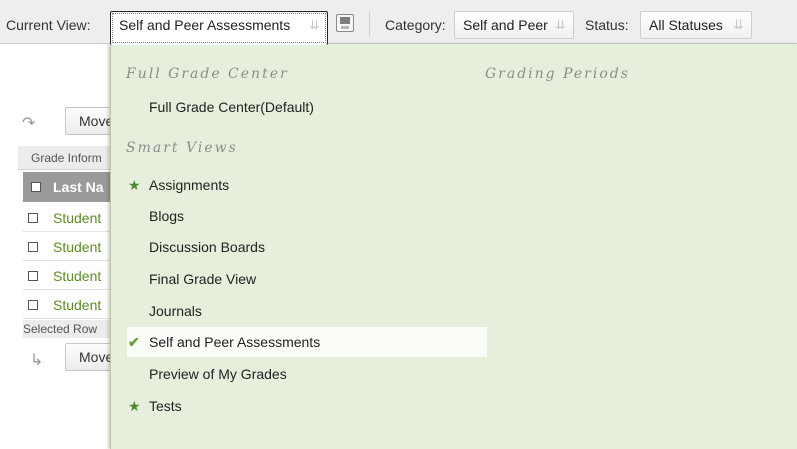 The height and width of the screenshot is (449, 797). What do you see at coordinates (175, 311) in the screenshot?
I see `menu-item-label: Journals` at bounding box center [175, 311].